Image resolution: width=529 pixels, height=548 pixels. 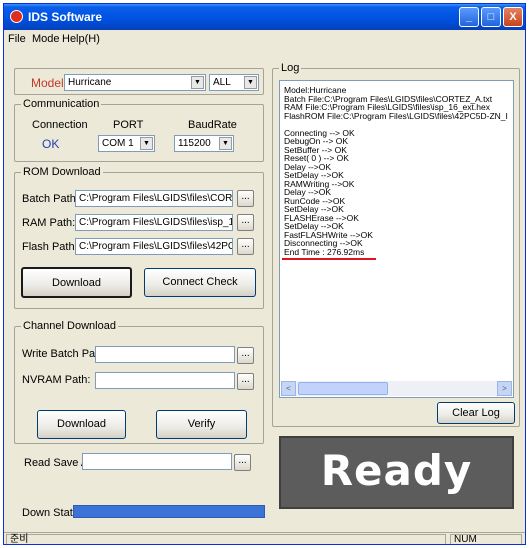 What do you see at coordinates (288, 388) in the screenshot?
I see `scroll-left-icon: <` at bounding box center [288, 388].